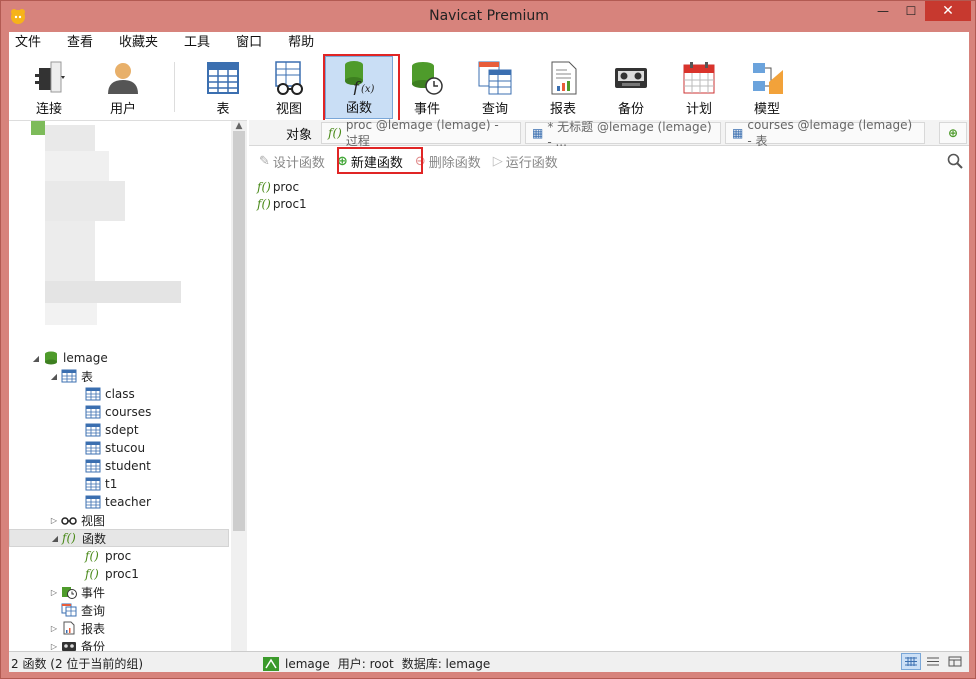 This screenshot has width=976, height=679. Describe the element at coordinates (142, 358) in the screenshot. I see `tree-db-lemage: ◢ lemage` at that location.